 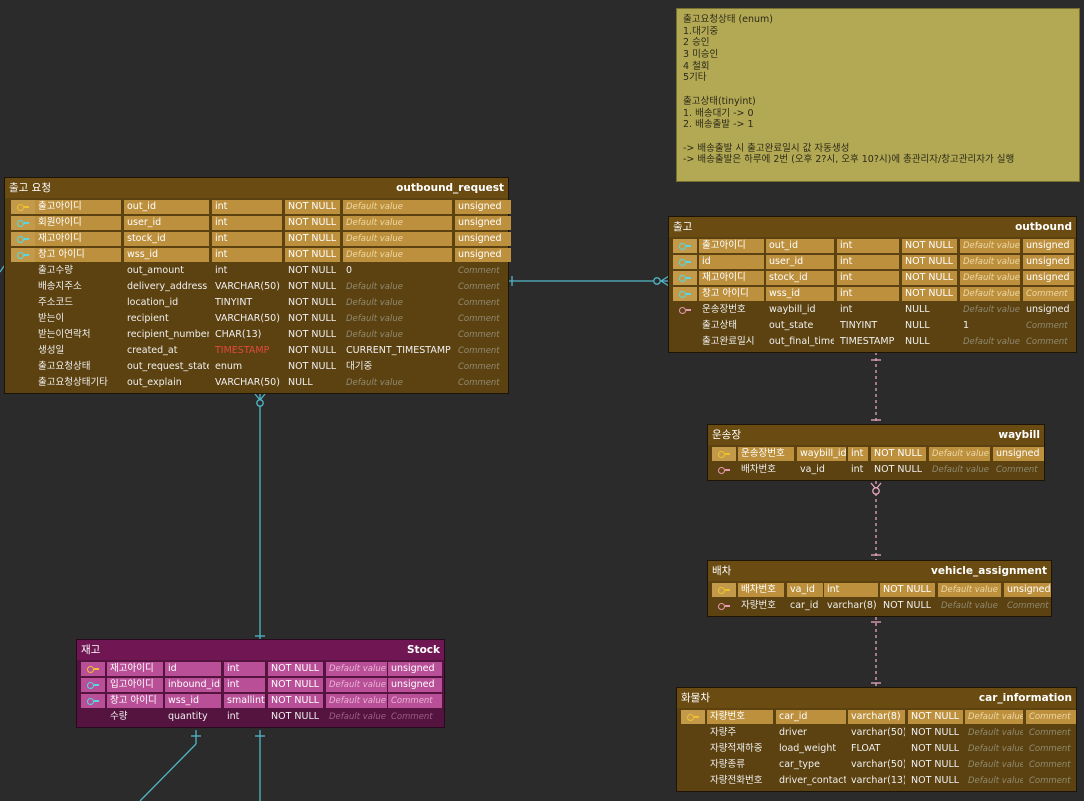 I want to click on table-header: 운송장 waybill, so click(x=876, y=435).